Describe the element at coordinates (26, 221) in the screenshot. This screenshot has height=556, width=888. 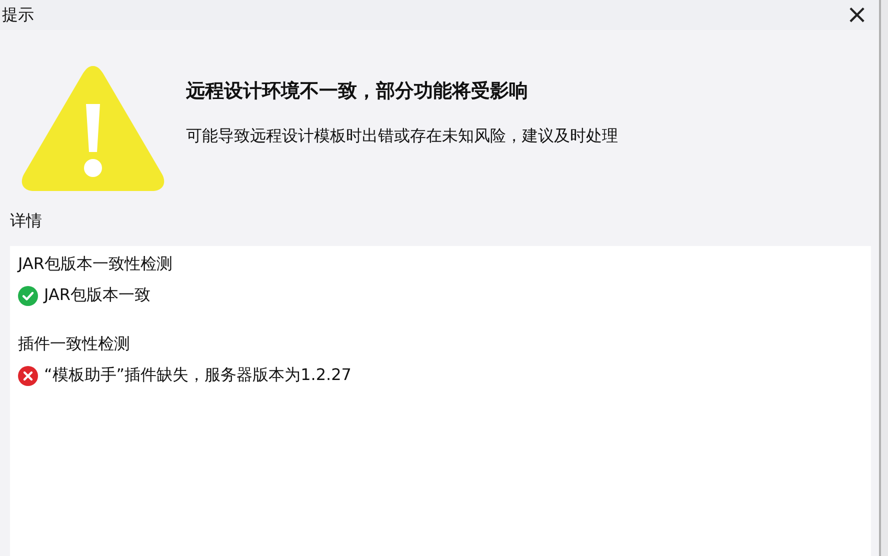
I see `details-label: 详情` at that location.